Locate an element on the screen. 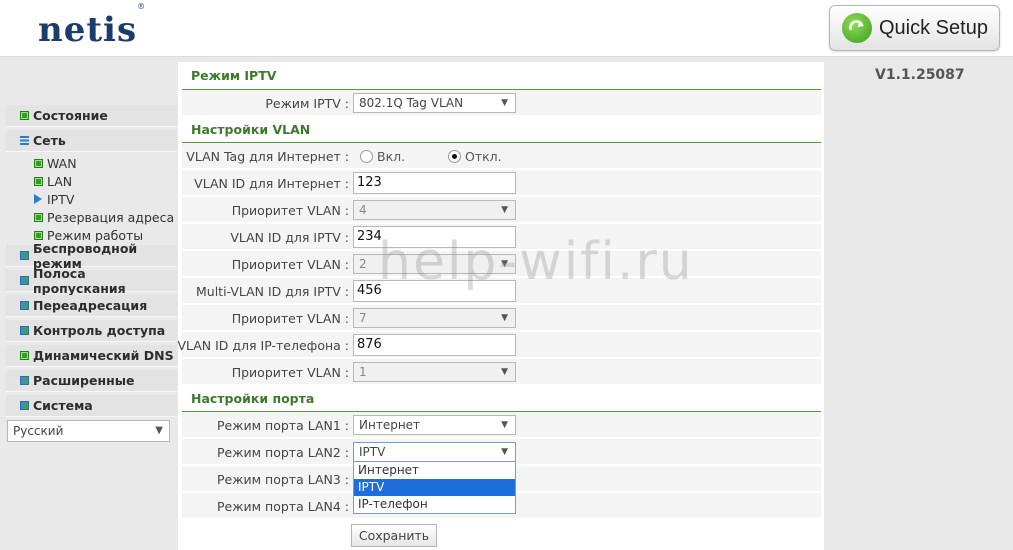 Image resolution: width=1013 pixels, height=550 pixels. row-internet-vlan-id: VLAN ID для Интернет : 123 is located at coordinates (501, 183).